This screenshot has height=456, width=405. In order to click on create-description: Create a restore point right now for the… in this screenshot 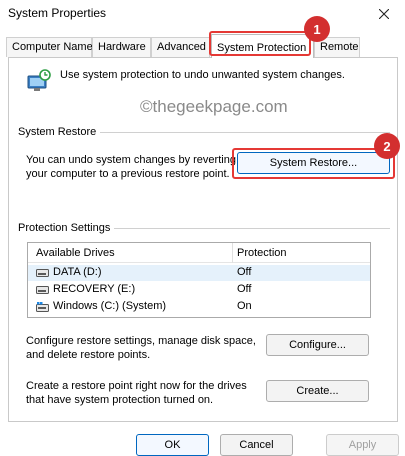, I will do `click(136, 393)`.